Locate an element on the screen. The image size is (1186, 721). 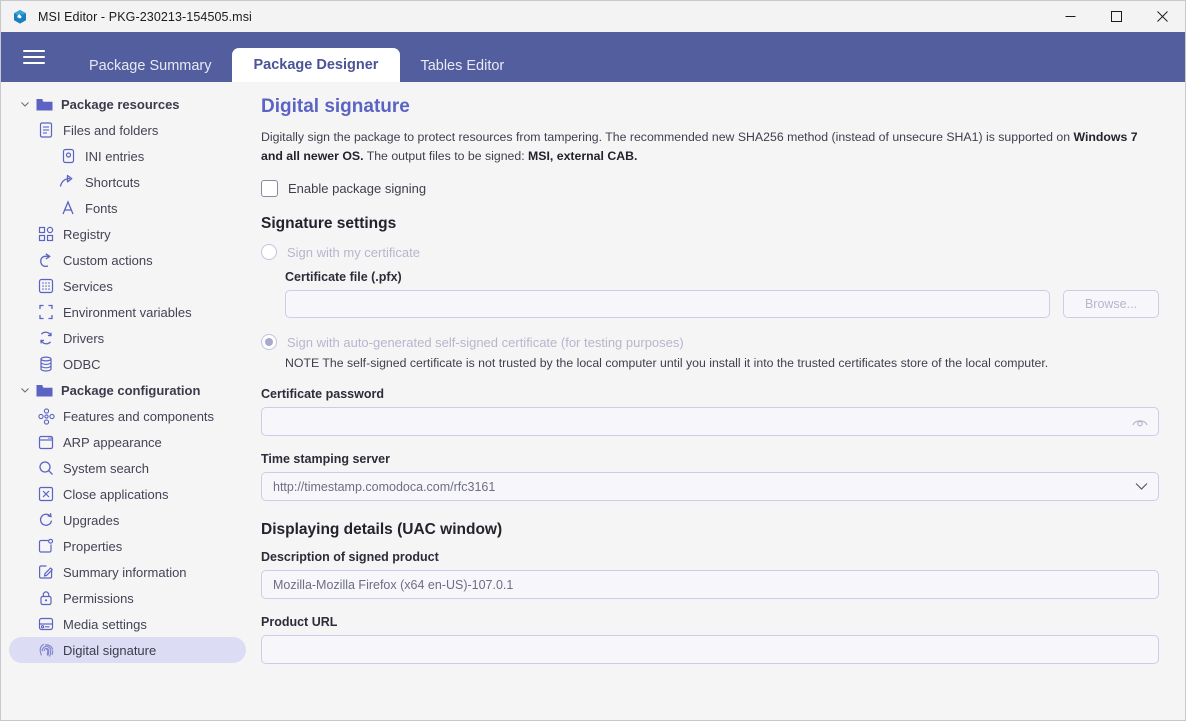
document-icon is located at coordinates (46, 130).